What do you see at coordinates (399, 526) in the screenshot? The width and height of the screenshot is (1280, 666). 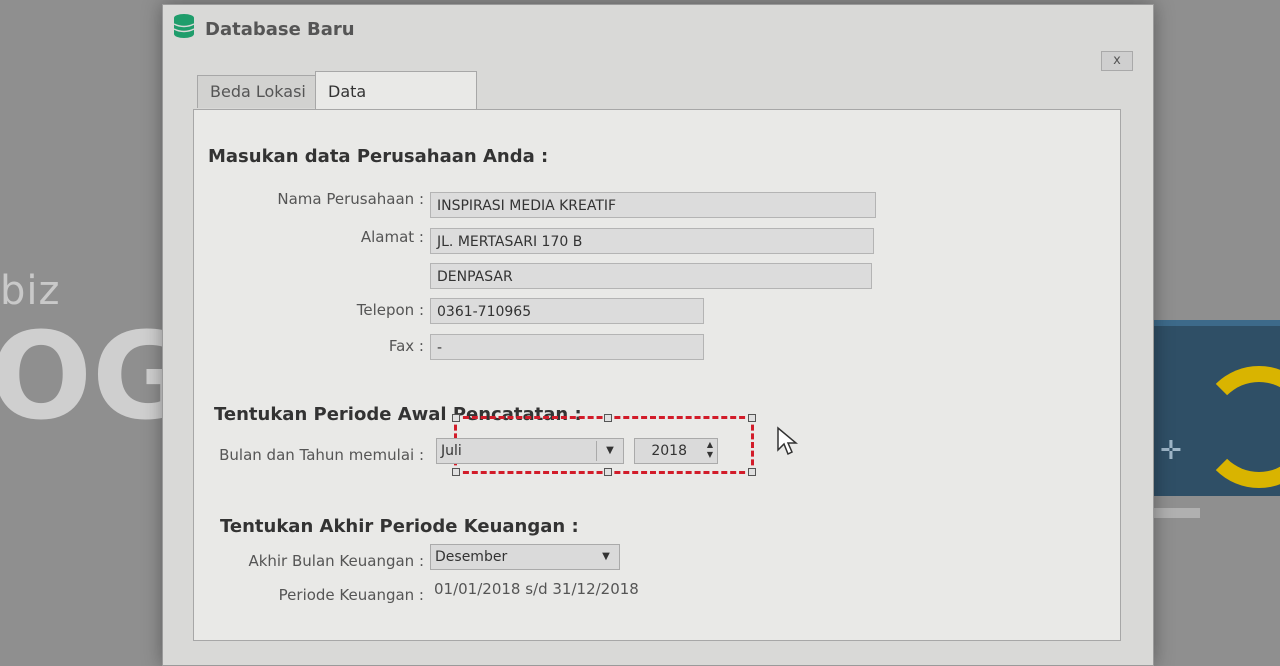 I see `period-end-heading: Tentukan Akhir Periode Keuangan :` at bounding box center [399, 526].